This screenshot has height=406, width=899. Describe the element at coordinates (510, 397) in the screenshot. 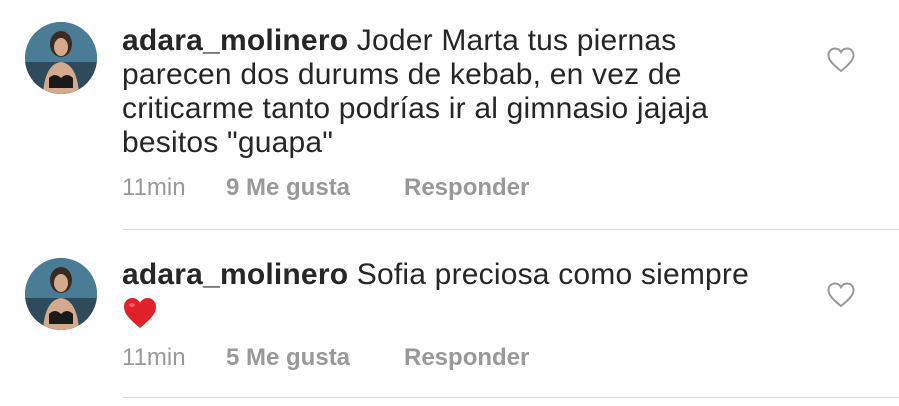

I see `divider` at that location.